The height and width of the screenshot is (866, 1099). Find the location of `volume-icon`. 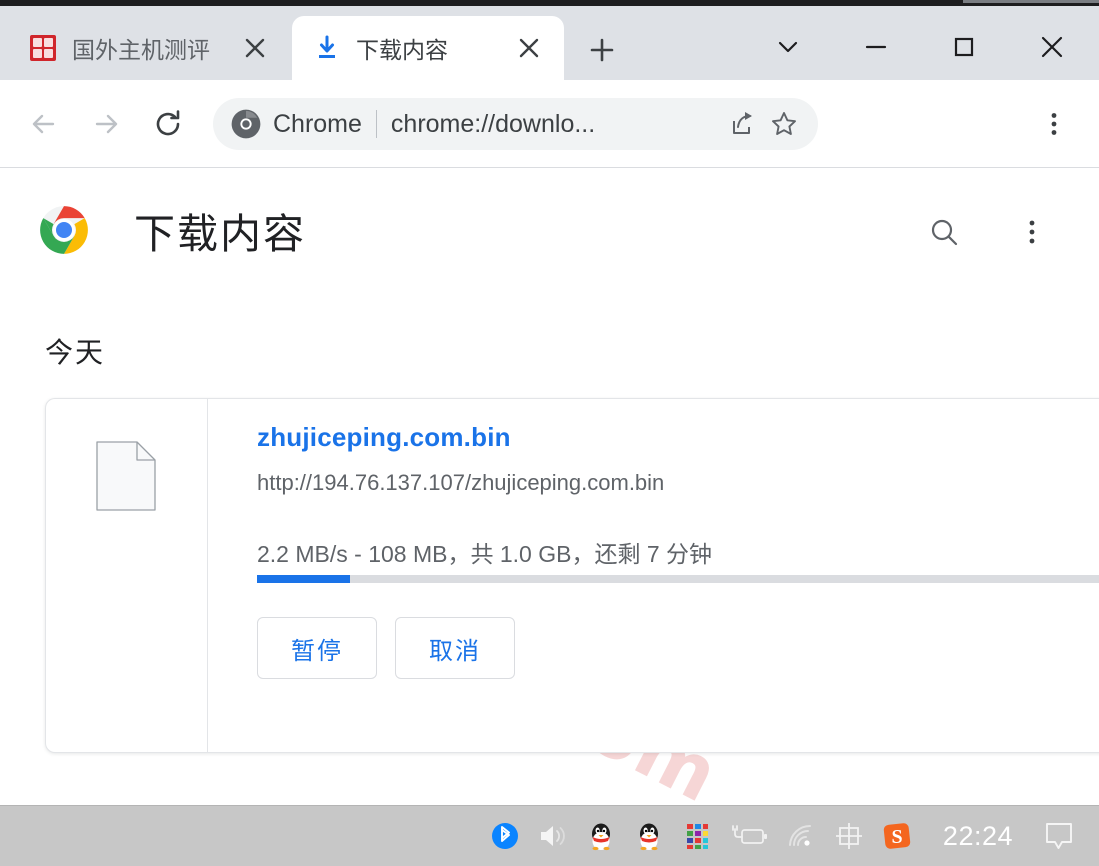

volume-icon is located at coordinates (553, 836).